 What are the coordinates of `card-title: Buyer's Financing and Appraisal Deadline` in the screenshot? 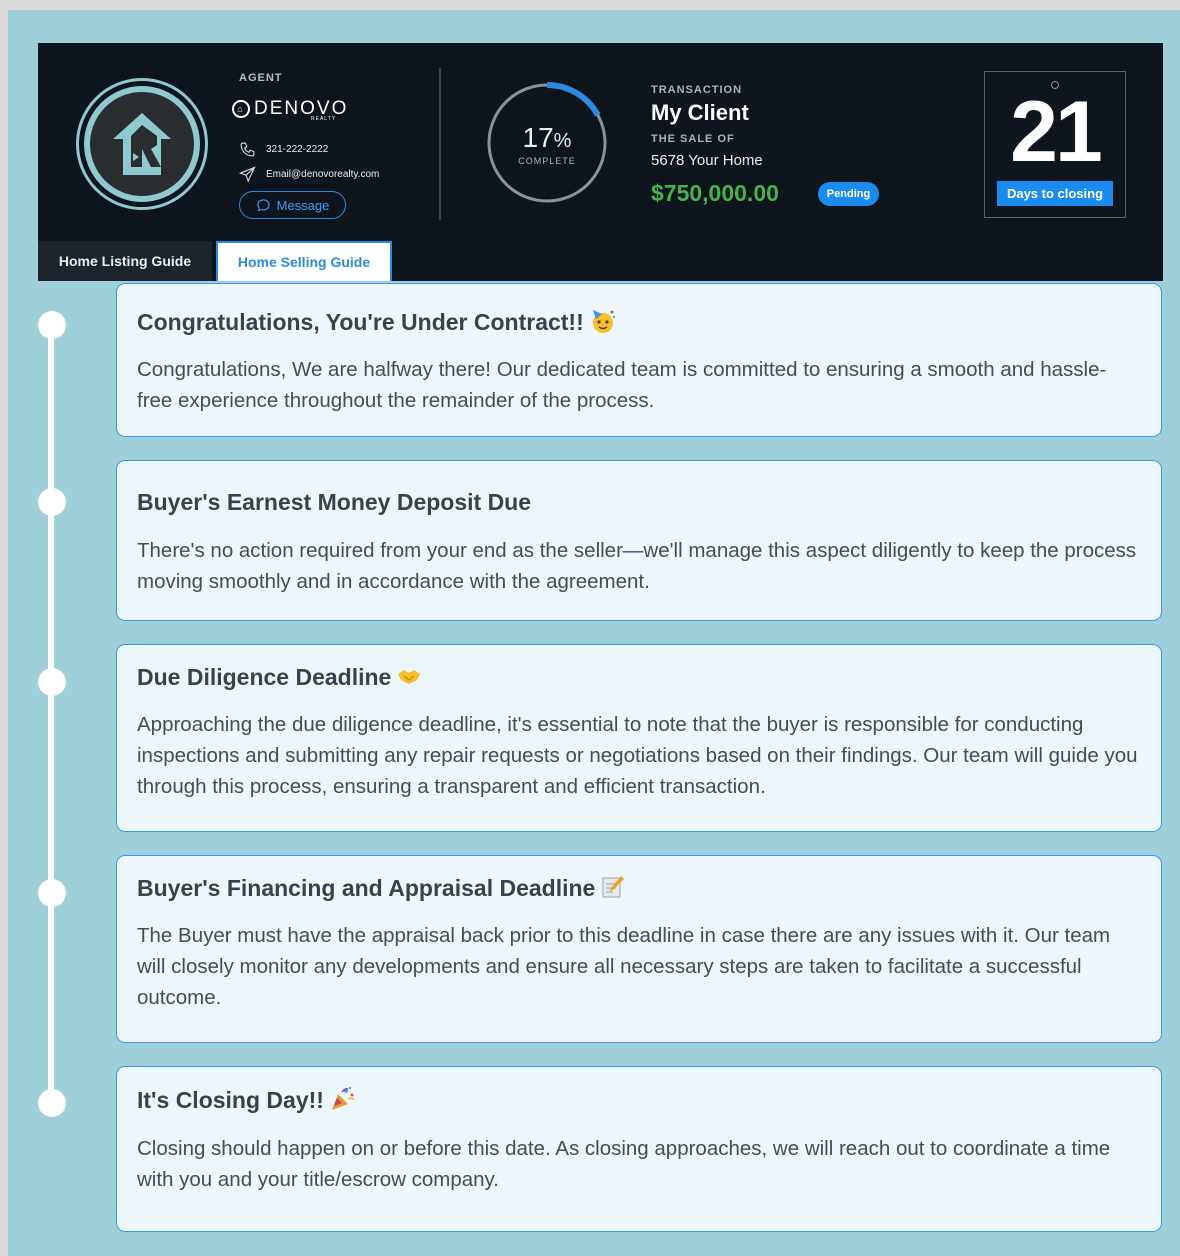 It's located at (381, 890).